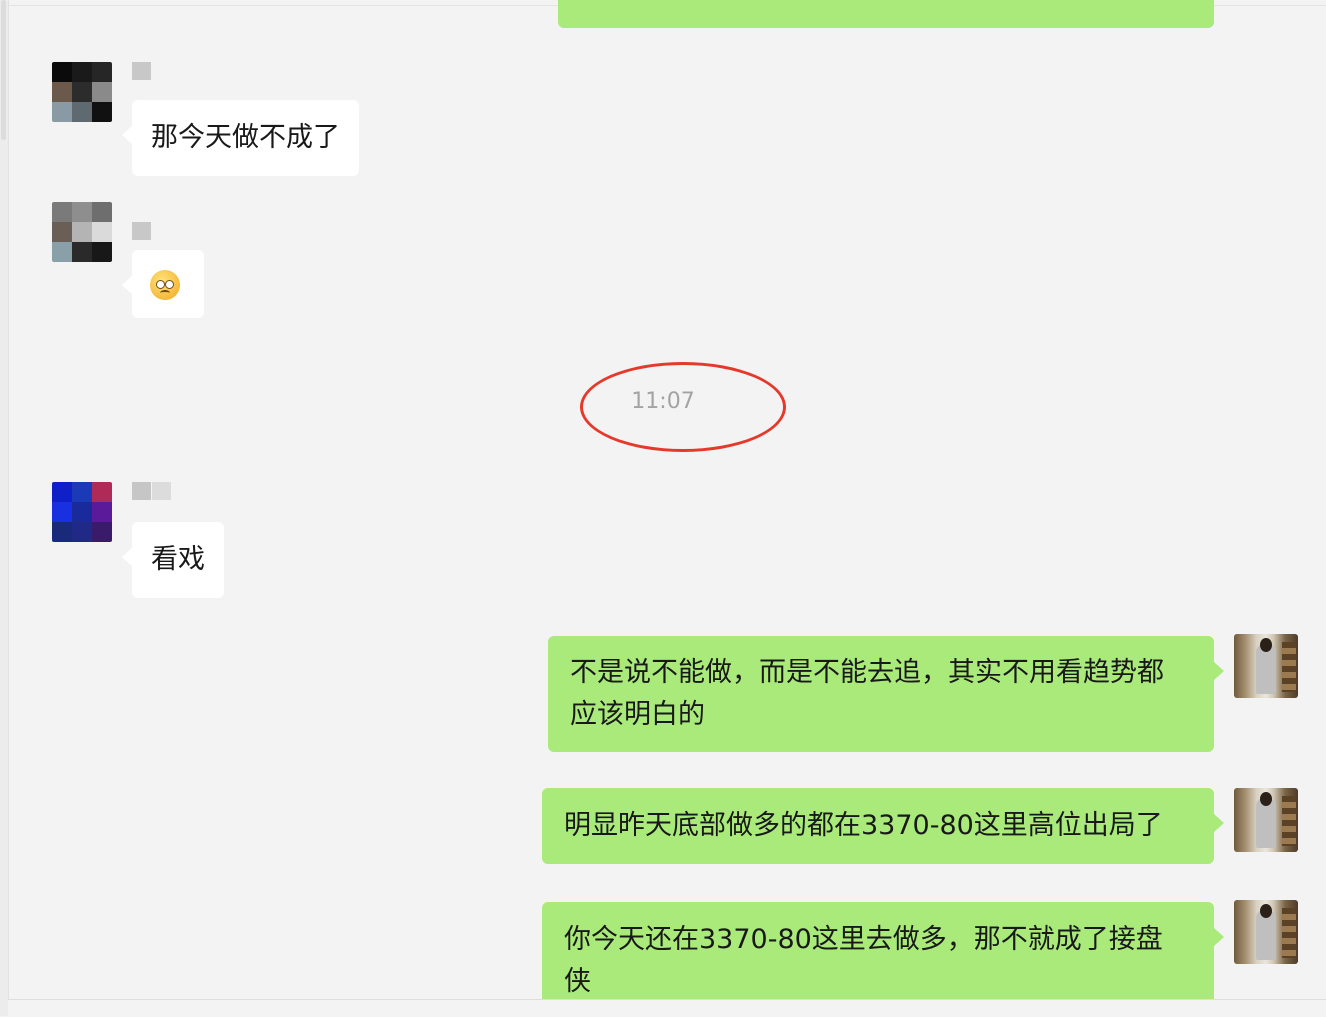  What do you see at coordinates (863, 825) in the screenshot?
I see `message-text: 明显昨天底部做多的都在3370-80这里高位出局了` at bounding box center [863, 825].